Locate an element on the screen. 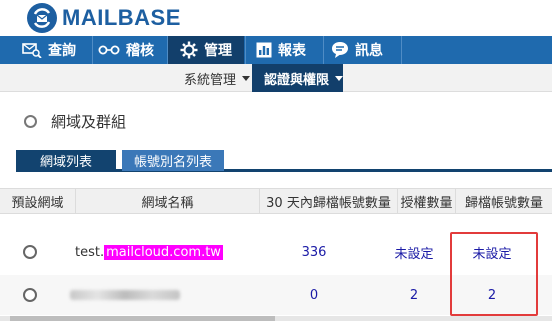 Image resolution: width=552 pixels, height=321 pixels. domain-prefix: test. is located at coordinates (90, 252).